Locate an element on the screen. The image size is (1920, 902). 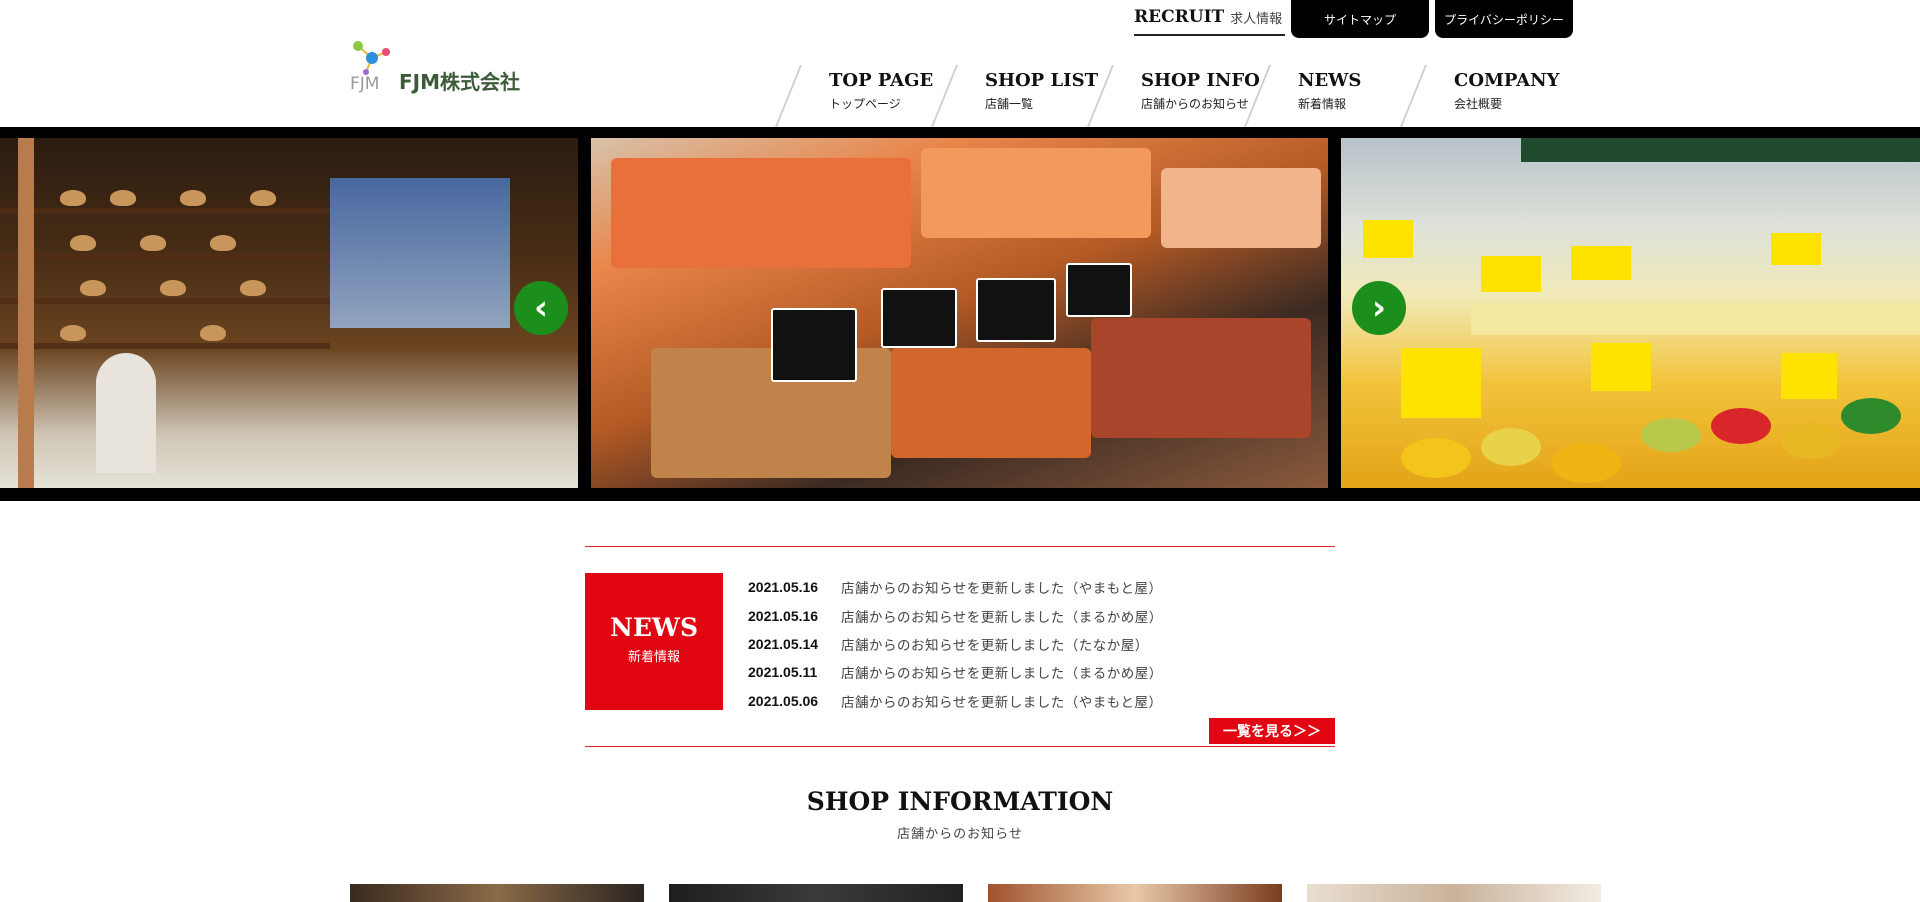
shop-info-title: SHOP INFORMATION is located at coordinates (960, 801).